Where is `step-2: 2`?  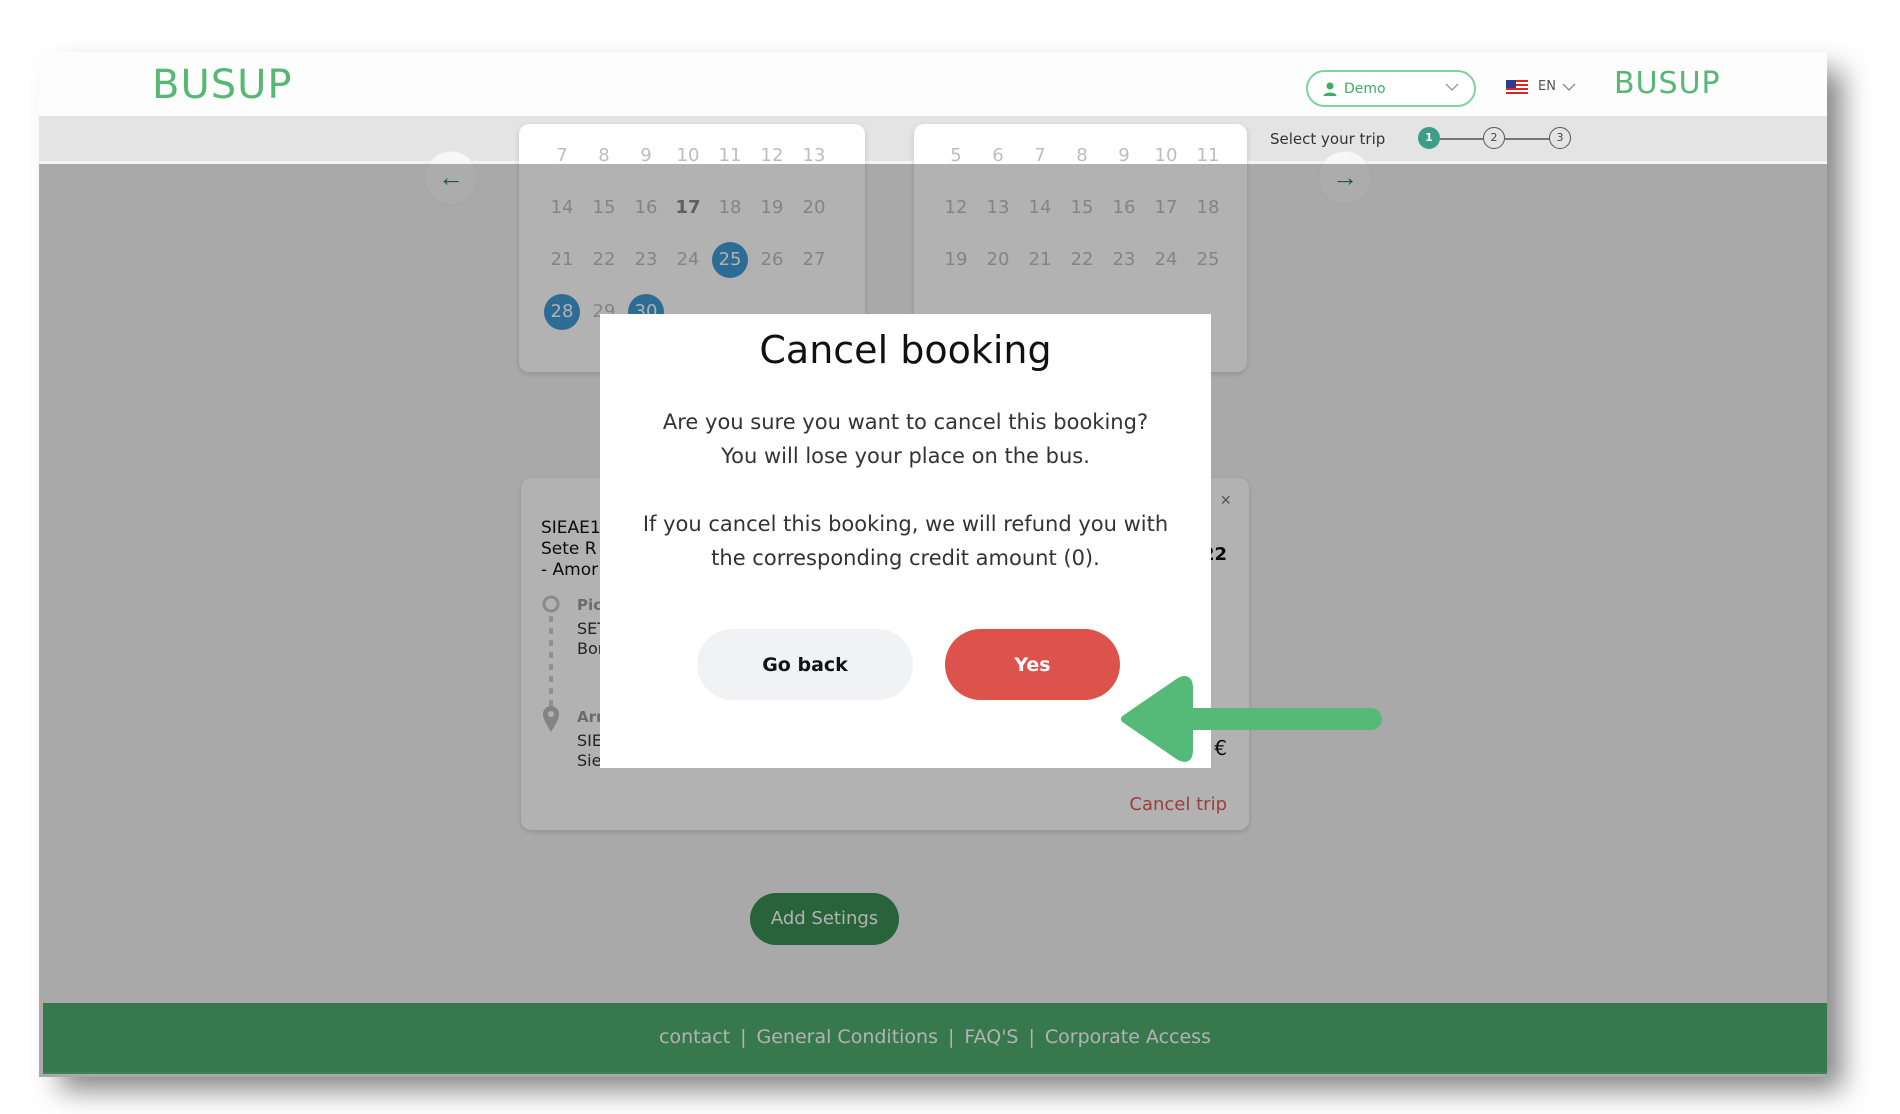
step-2: 2 is located at coordinates (1494, 138).